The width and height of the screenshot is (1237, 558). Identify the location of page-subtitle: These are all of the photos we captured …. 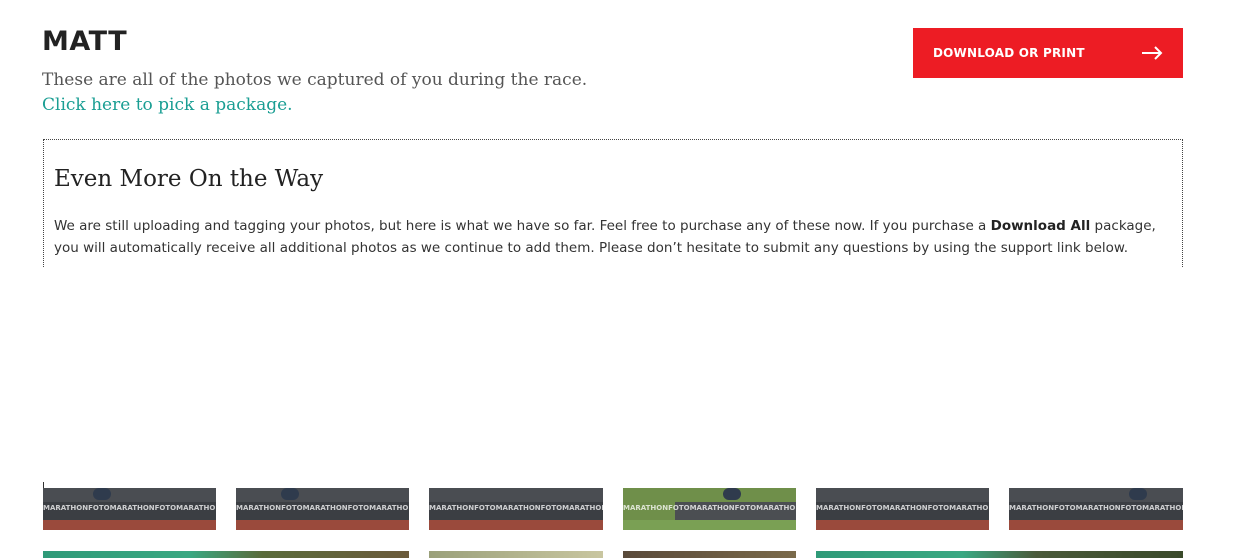
(315, 80).